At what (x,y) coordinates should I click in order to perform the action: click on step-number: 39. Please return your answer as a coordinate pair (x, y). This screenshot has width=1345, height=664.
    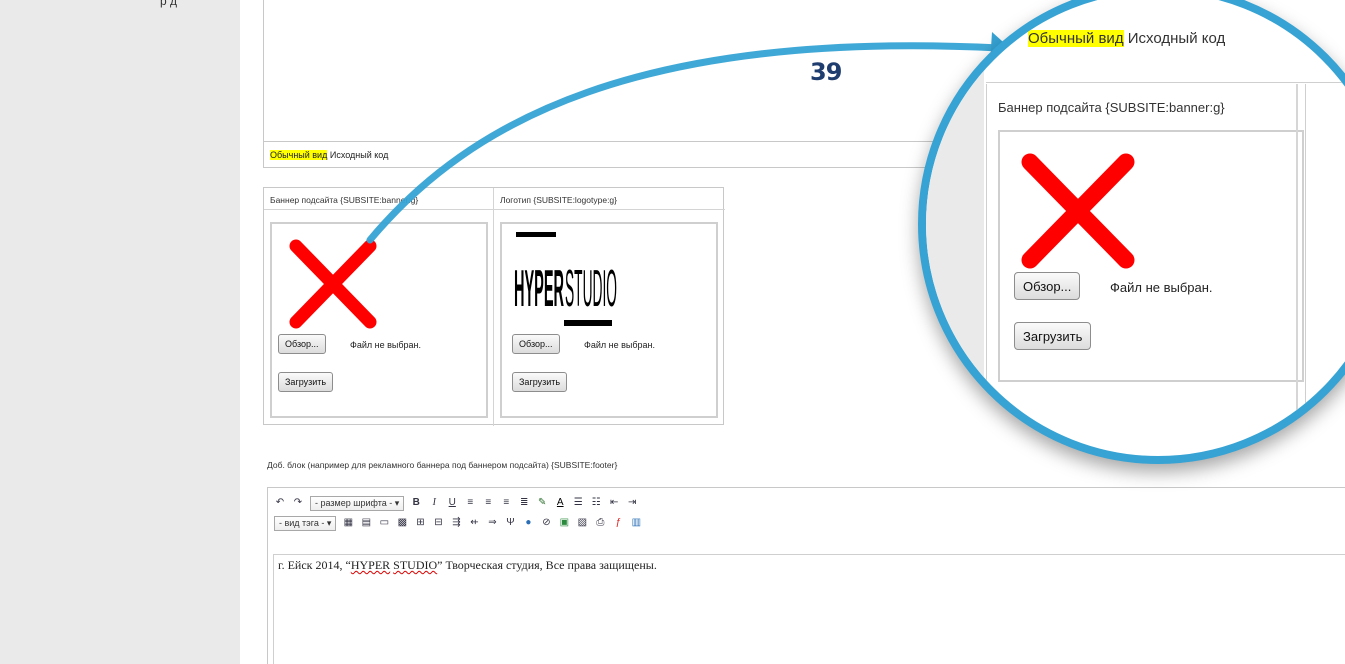
    Looking at the image, I should click on (826, 72).